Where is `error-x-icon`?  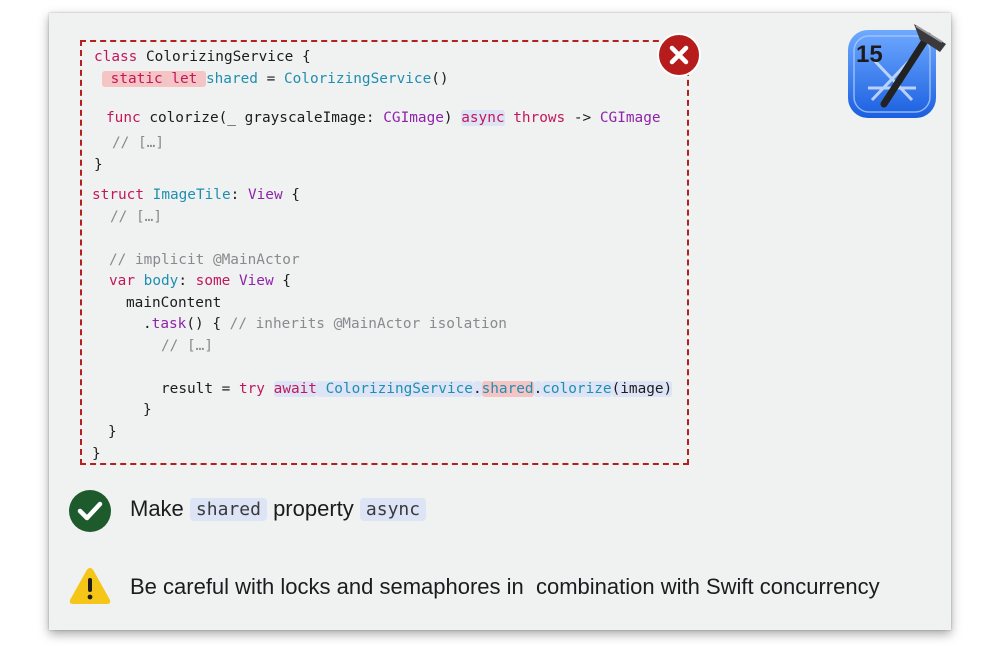
error-x-icon is located at coordinates (679, 55).